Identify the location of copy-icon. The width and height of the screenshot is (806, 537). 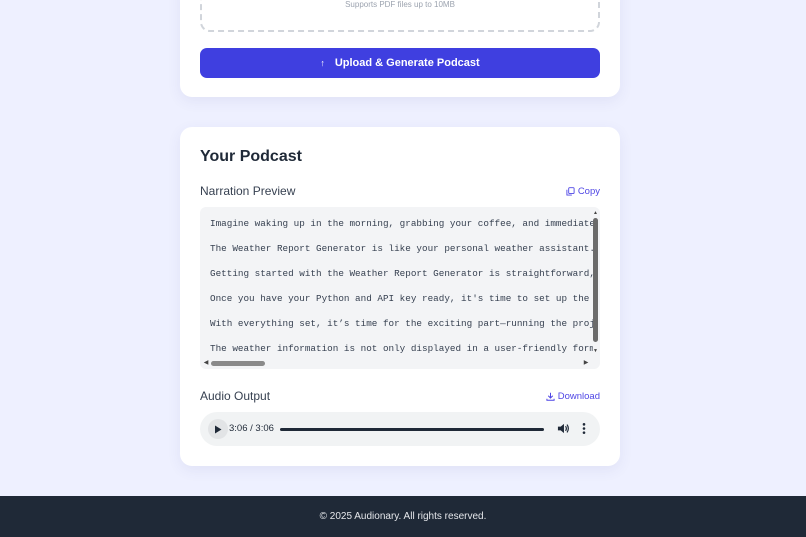
(570, 191).